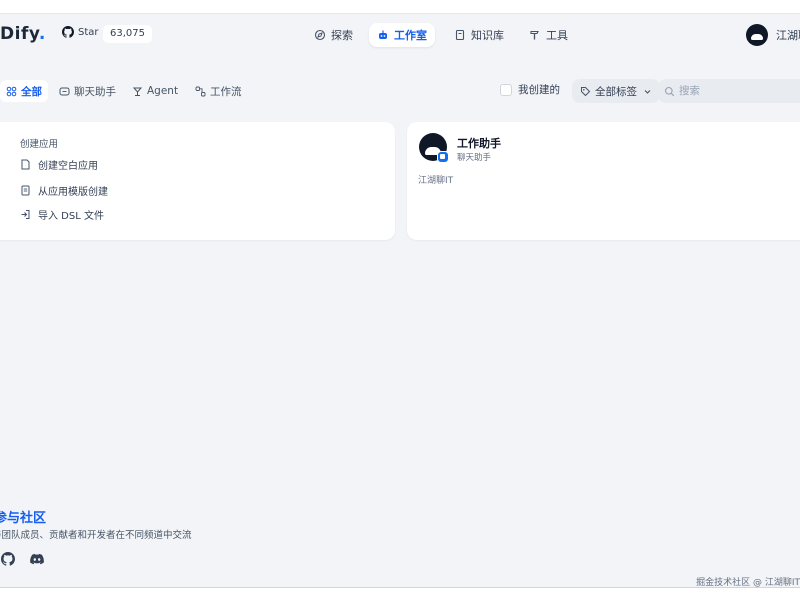 The image size is (800, 600). I want to click on agent-icon, so click(137, 91).